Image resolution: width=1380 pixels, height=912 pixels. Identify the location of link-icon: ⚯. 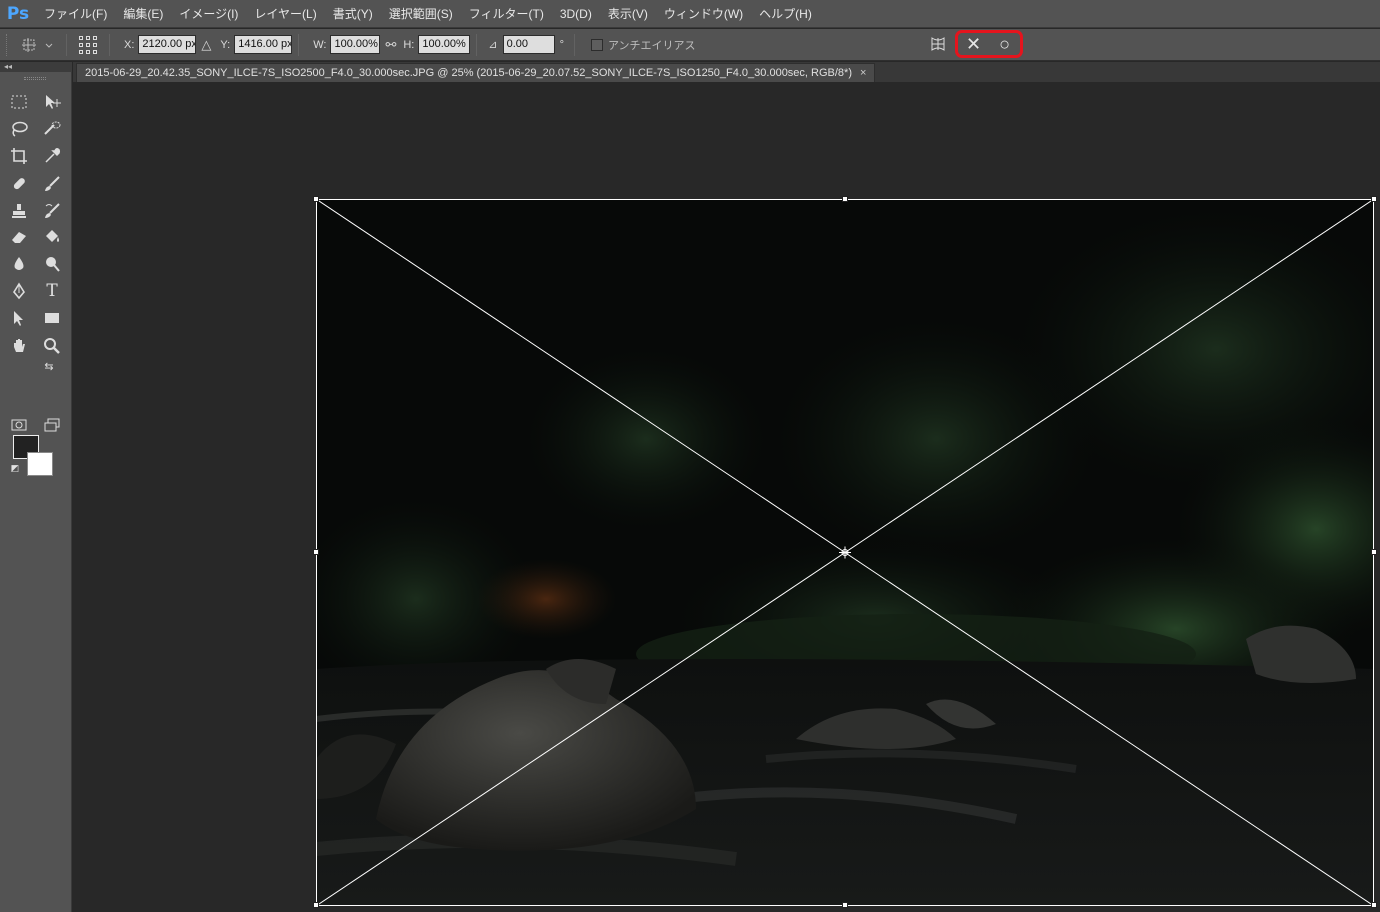
(390, 45).